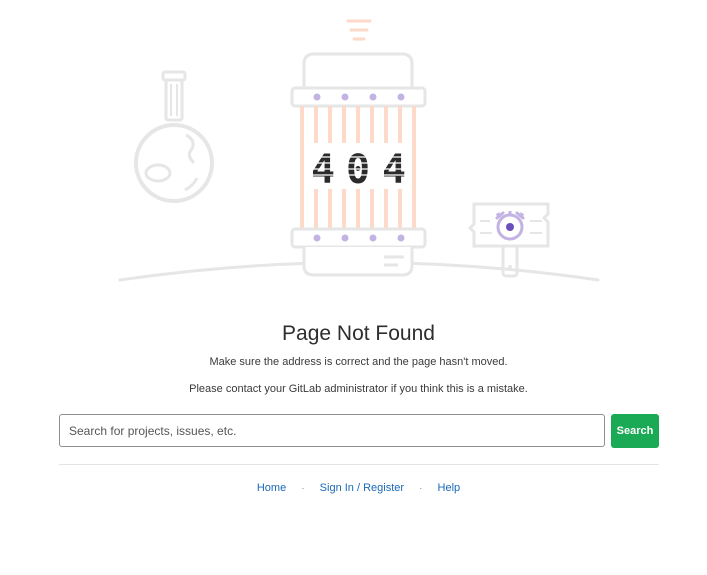 This screenshot has width=707, height=575. Describe the element at coordinates (358, 333) in the screenshot. I see `page-title: Page Not Found` at that location.